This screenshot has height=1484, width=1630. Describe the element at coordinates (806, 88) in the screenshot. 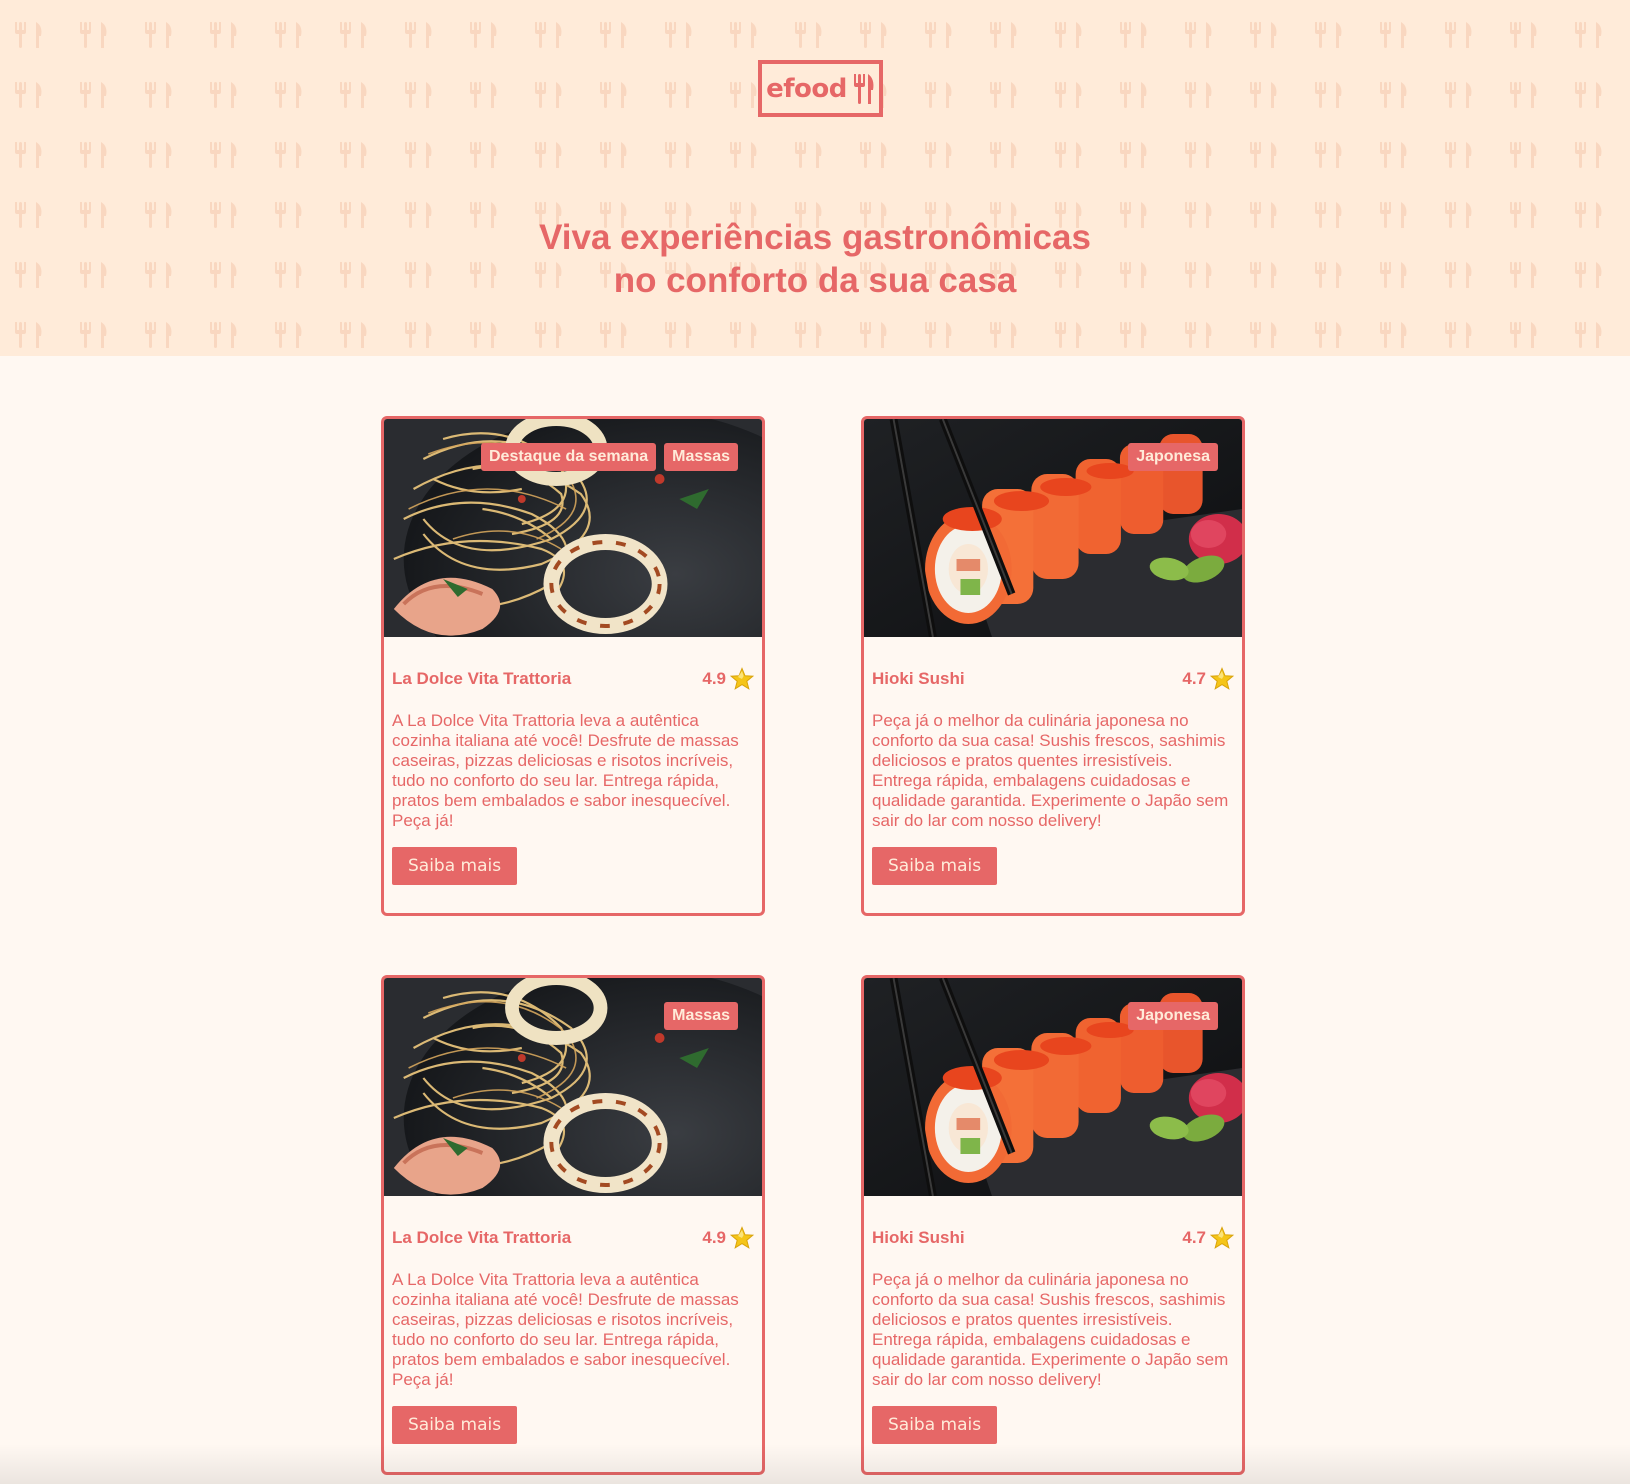

I see `logo-text: efood` at that location.